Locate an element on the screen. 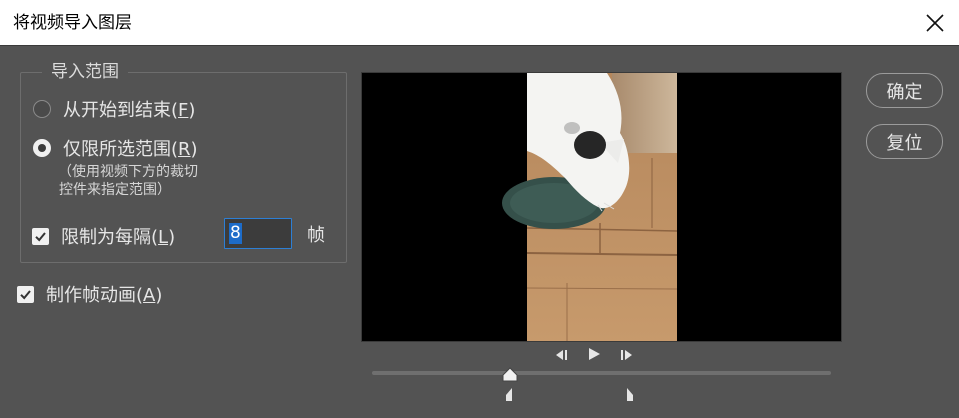 The width and height of the screenshot is (959, 418). make-frame-animation-key: A is located at coordinates (149, 295).